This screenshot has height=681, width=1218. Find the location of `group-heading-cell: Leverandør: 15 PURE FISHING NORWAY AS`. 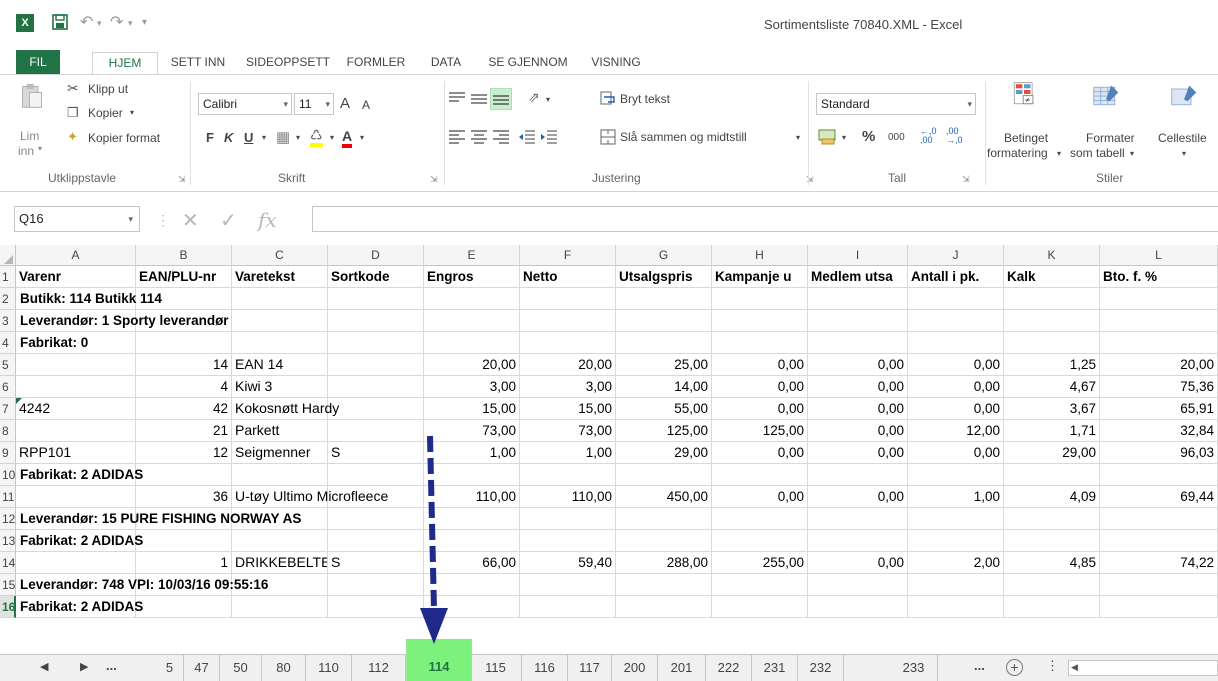

group-heading-cell: Leverandør: 15 PURE FISHING NORWAY AS is located at coordinates (159, 519).